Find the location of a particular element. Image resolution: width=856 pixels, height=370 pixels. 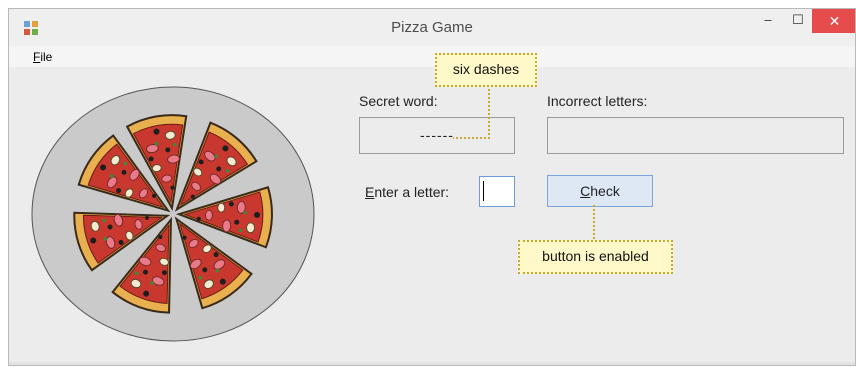

maximize-icon: ☐ is located at coordinates (798, 19).